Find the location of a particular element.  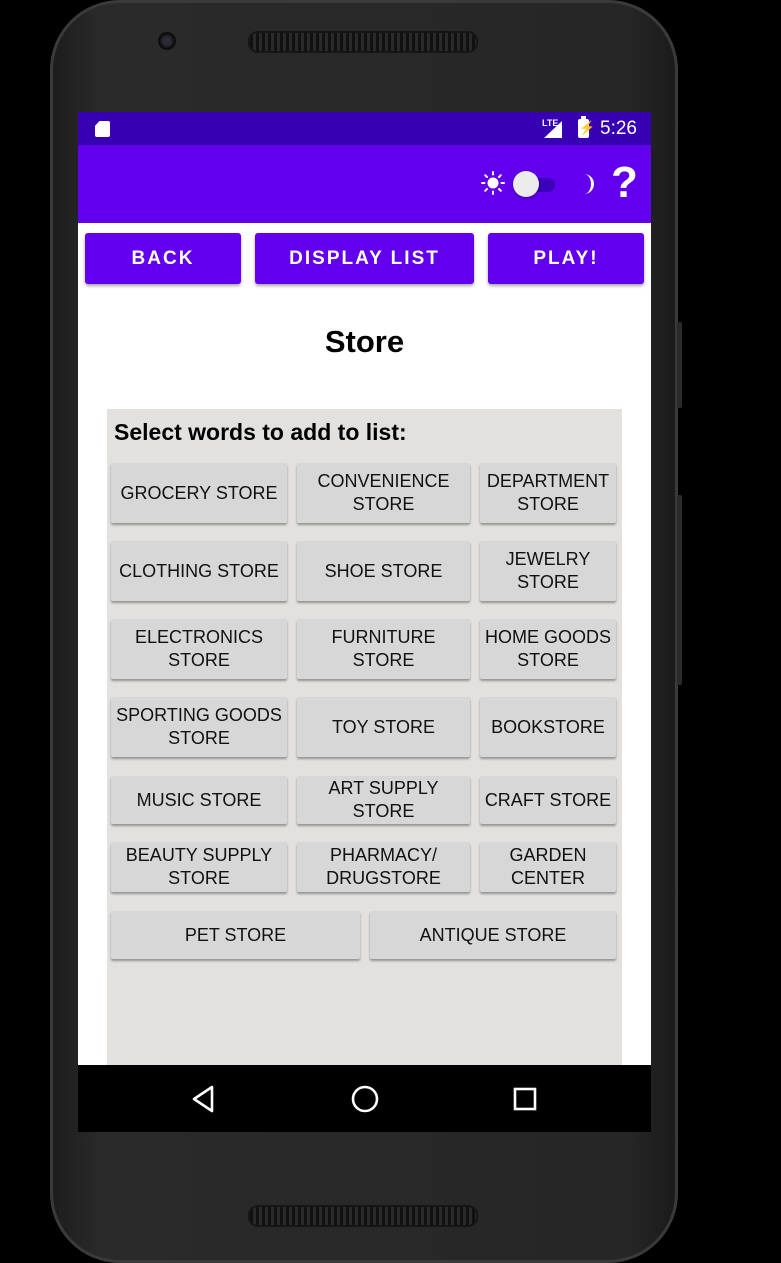

app-bar: ? is located at coordinates (364, 184).